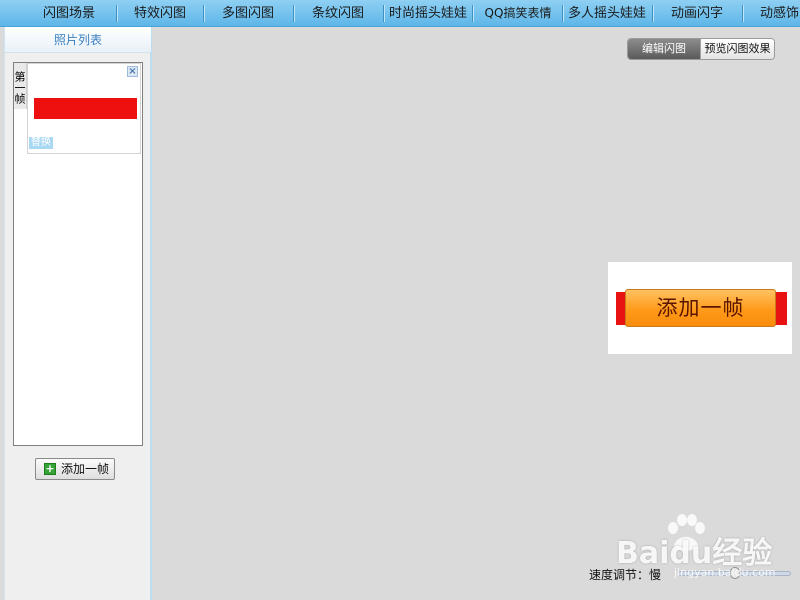  I want to click on tab-bobblehead: 时尚摇头娃娃, so click(428, 13).